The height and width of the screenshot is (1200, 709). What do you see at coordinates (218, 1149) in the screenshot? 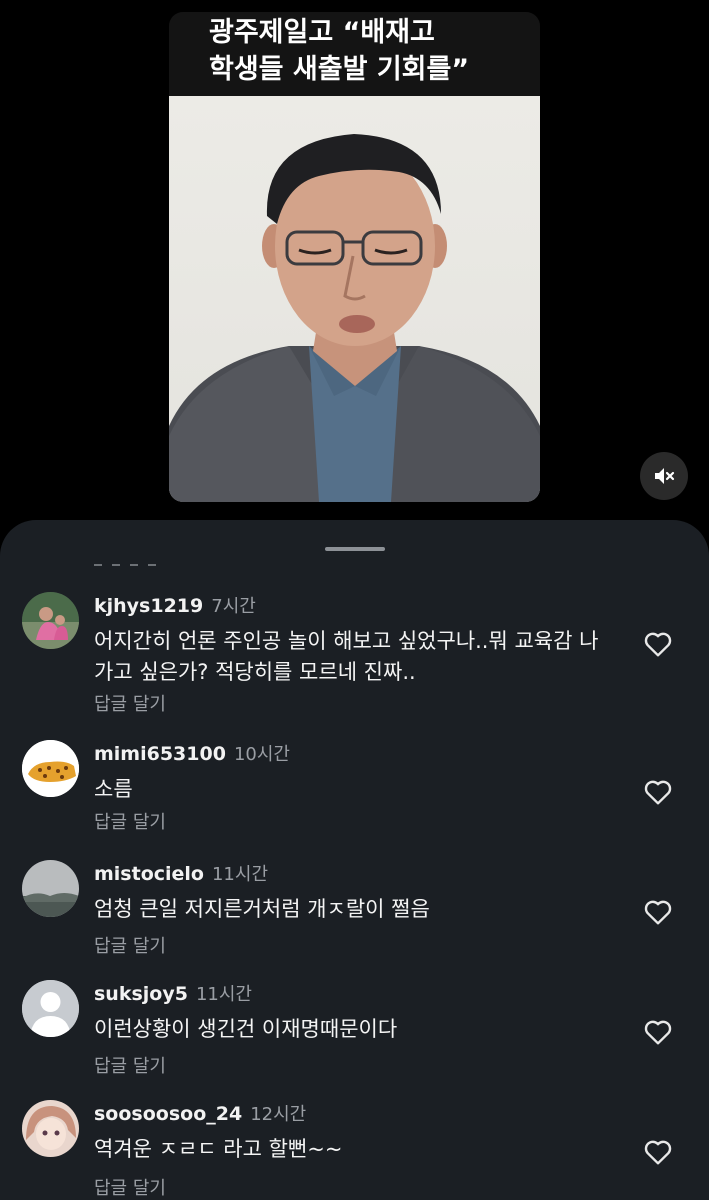
I see `comment-text: 역겨운 ㅈㄹㄷ 라고 할뻔~~` at bounding box center [218, 1149].